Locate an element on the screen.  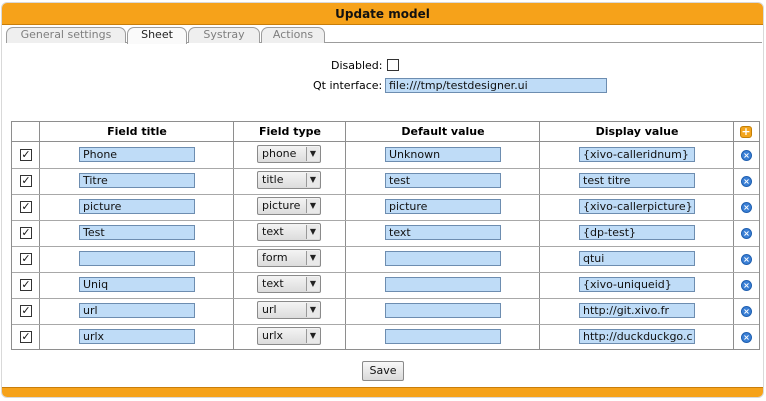
header-actions: + is located at coordinates (746, 132).